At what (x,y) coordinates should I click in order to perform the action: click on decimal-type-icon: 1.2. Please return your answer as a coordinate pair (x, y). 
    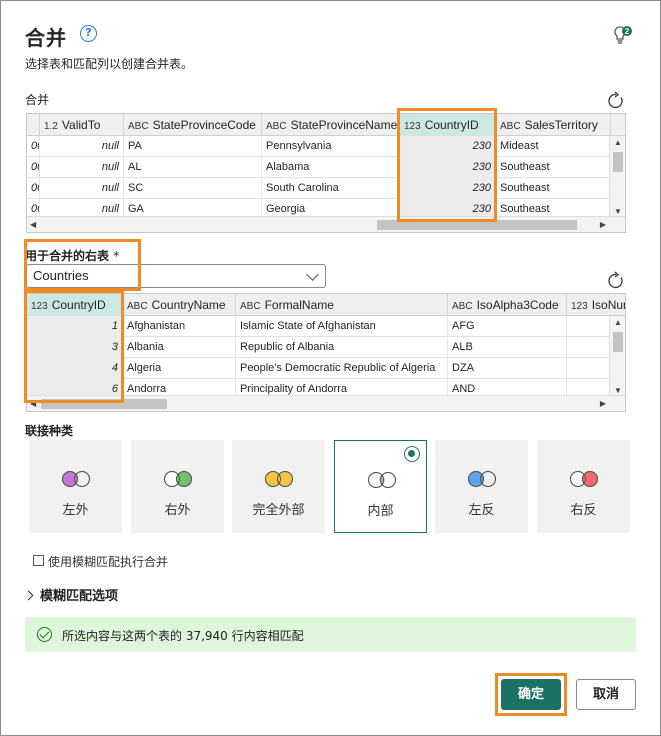
    Looking at the image, I should click on (51, 126).